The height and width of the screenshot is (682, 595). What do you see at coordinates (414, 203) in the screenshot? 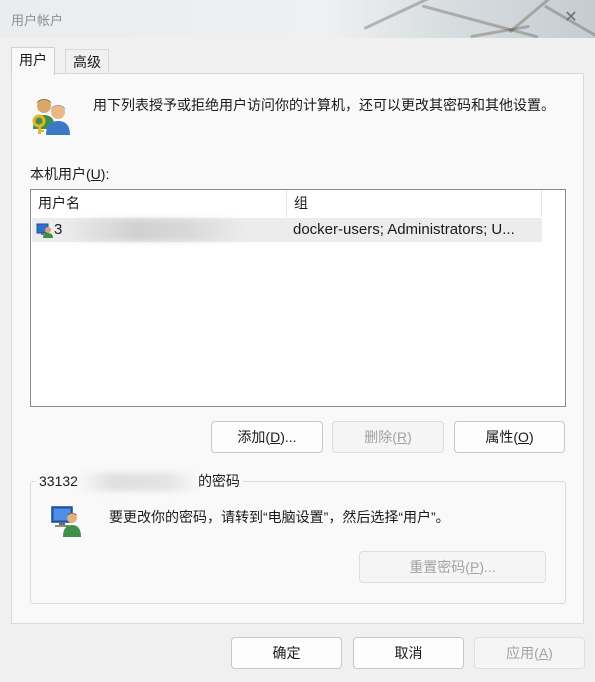
I see `column-header-group: 组` at bounding box center [414, 203].